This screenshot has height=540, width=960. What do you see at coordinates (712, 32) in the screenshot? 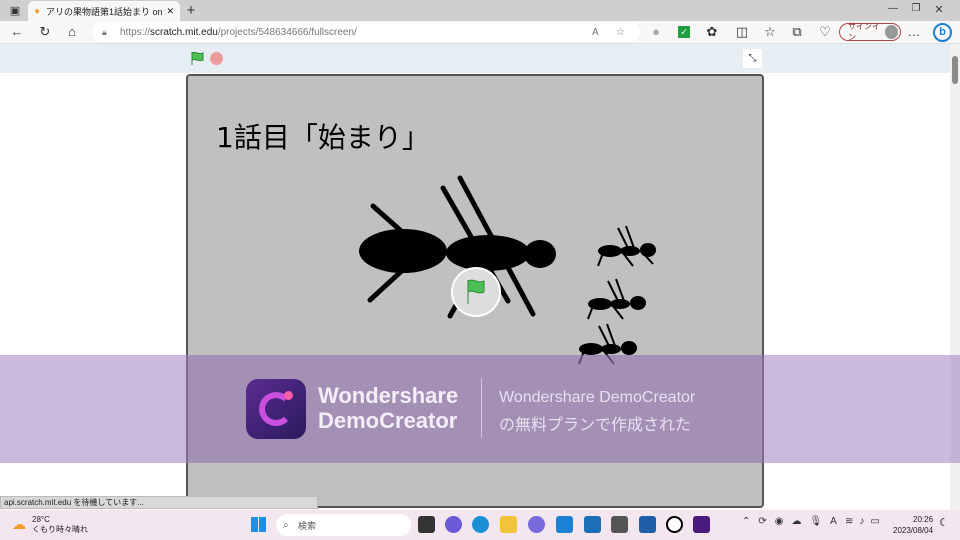
I see `extensions-icon: ✿` at bounding box center [712, 32].